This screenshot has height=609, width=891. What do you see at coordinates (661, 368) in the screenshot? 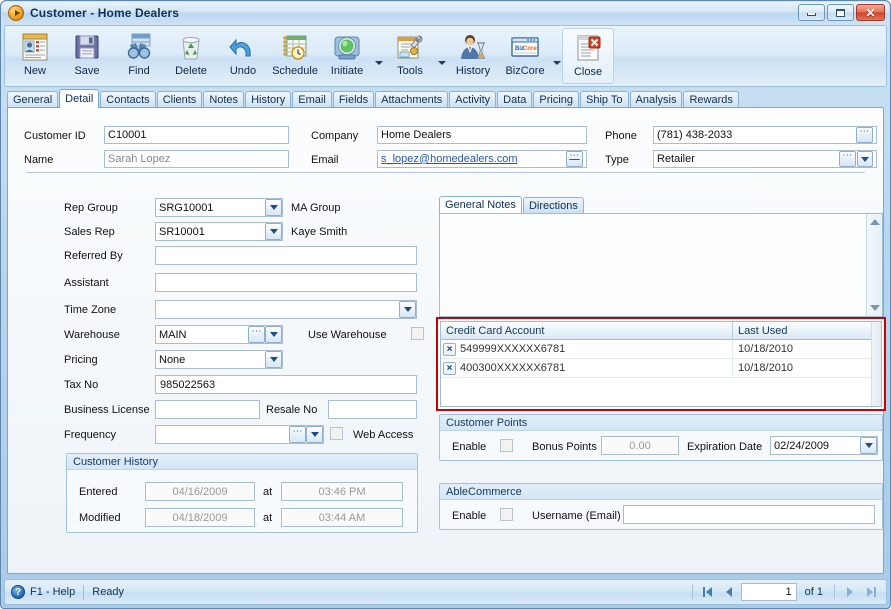
I see `table-row: × 400300XXXXXX6781 10/18/2010` at bounding box center [661, 368].